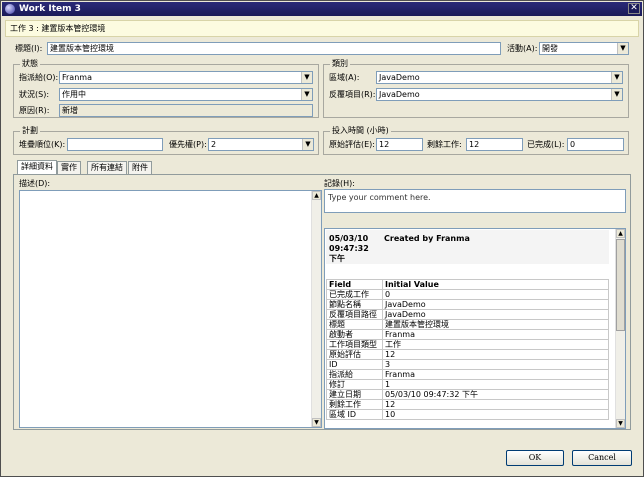  What do you see at coordinates (186, 94) in the screenshot?
I see `state-combo: 作用中 ▼` at bounding box center [186, 94].